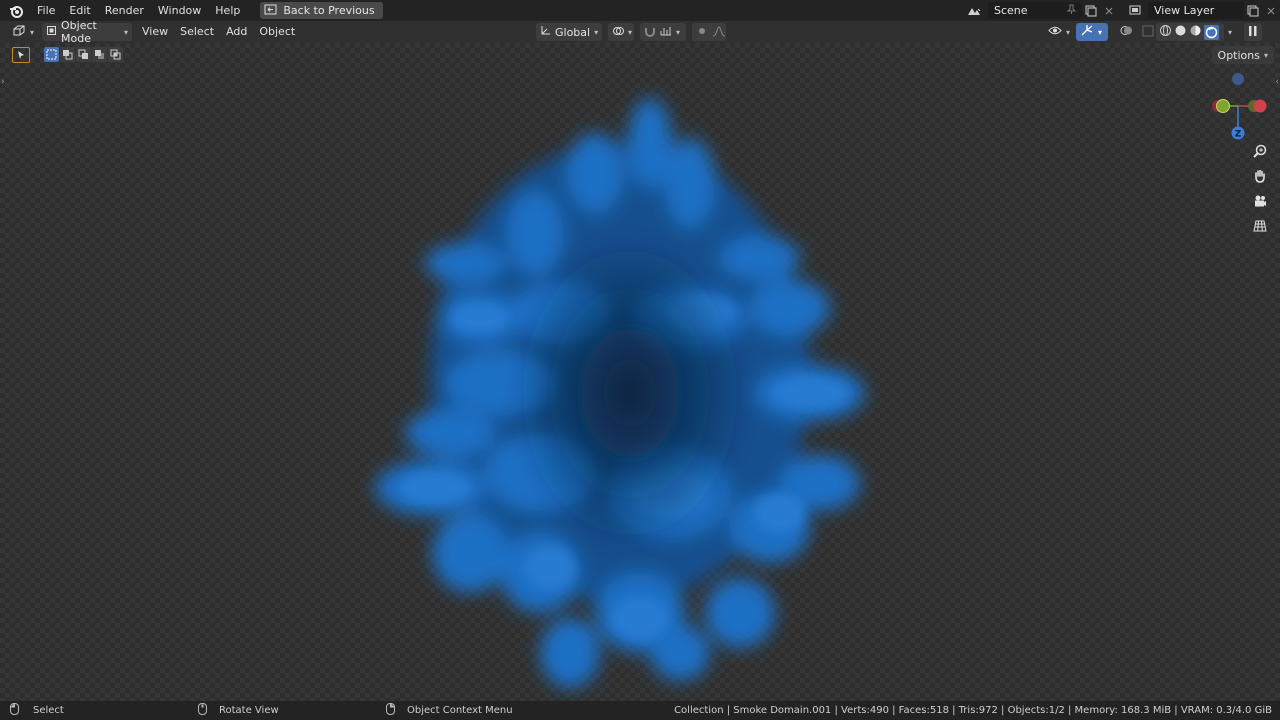 The image size is (1280, 720). I want to click on snap-increment-icon, so click(666, 32).